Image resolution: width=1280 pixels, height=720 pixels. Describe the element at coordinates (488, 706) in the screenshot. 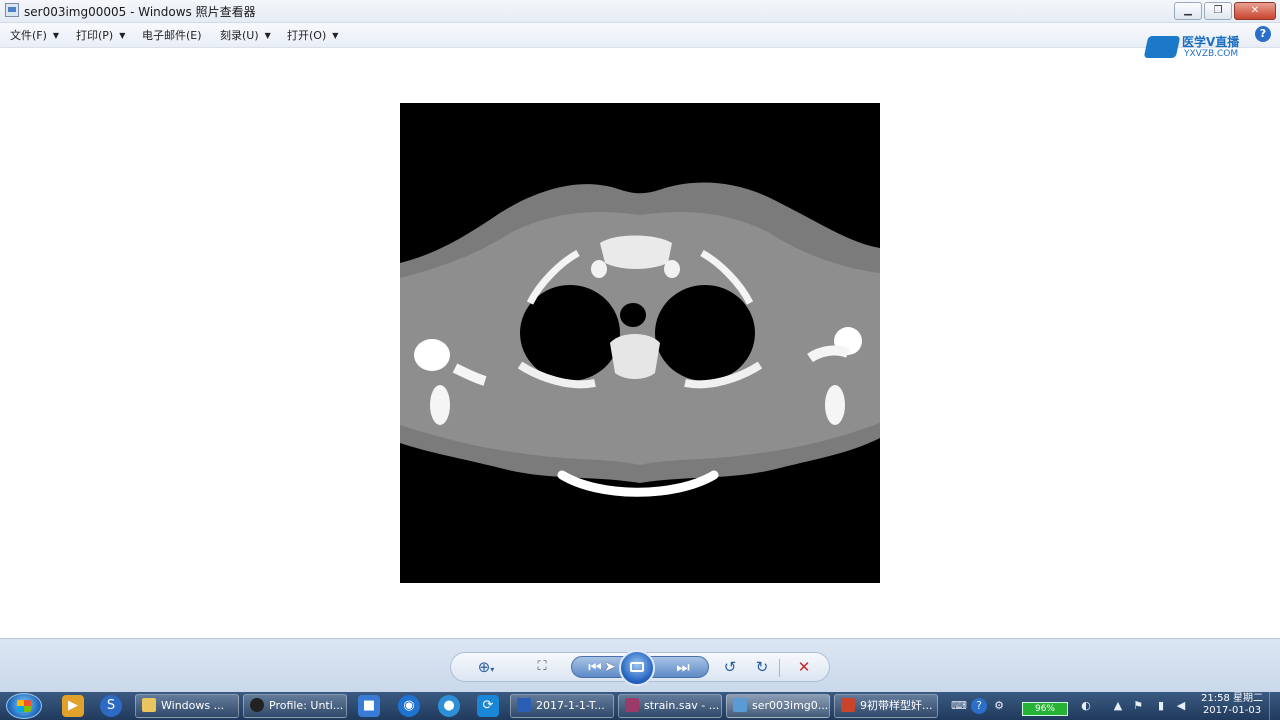

I see `sync-icon: ⟳` at that location.